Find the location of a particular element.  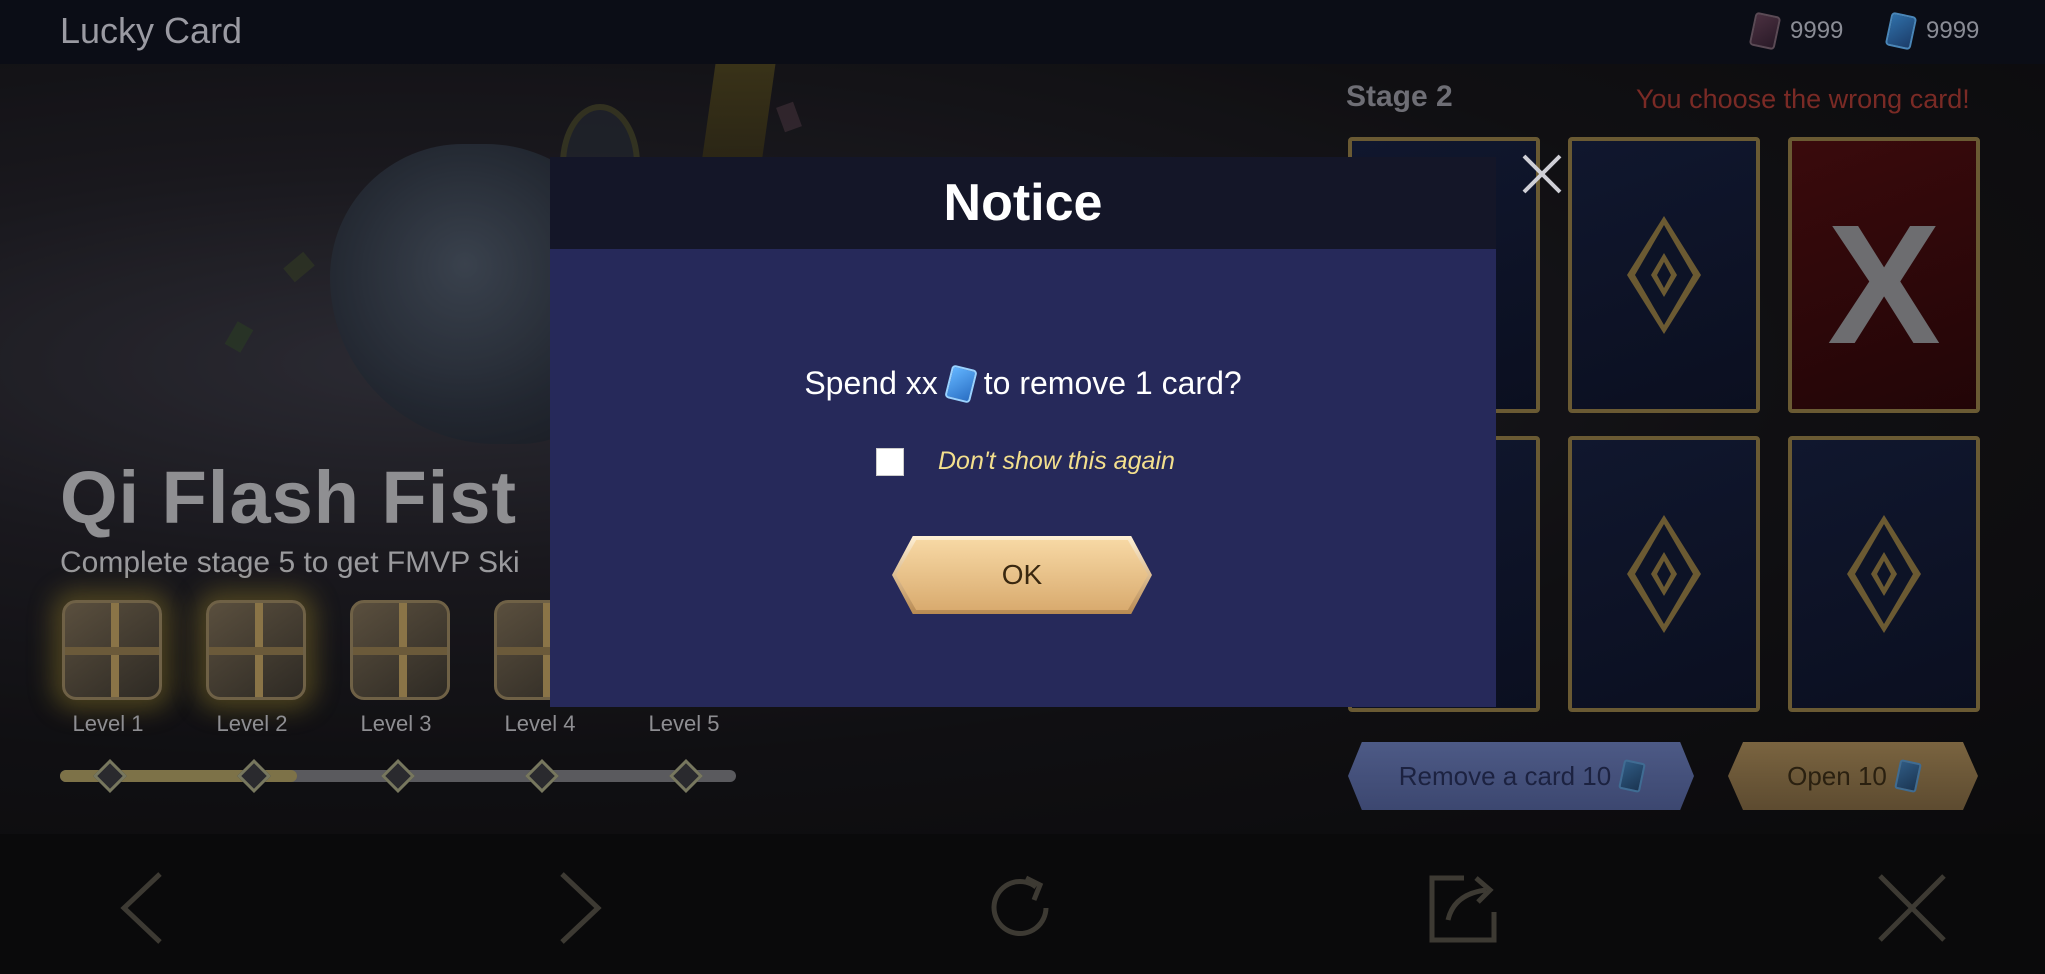

question-text-end: to remove 1 card? is located at coordinates (1112, 383).